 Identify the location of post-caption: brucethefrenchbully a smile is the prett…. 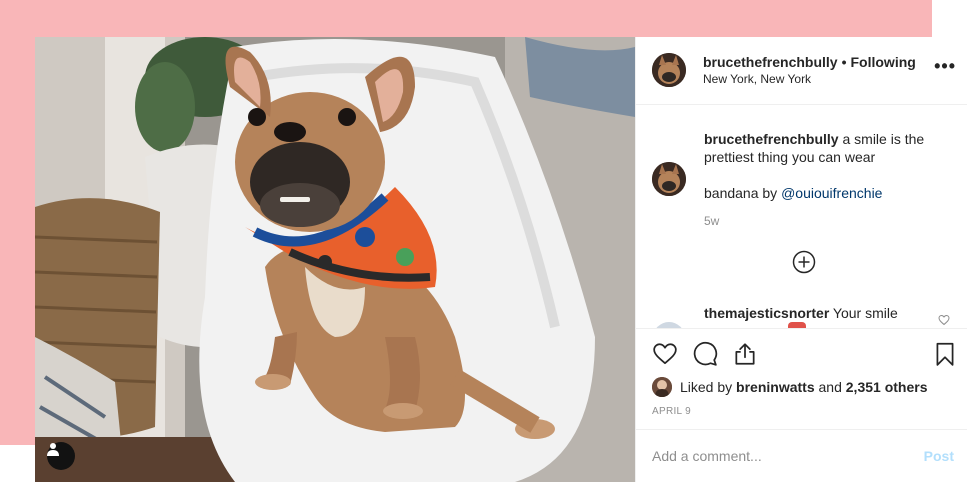
(829, 166).